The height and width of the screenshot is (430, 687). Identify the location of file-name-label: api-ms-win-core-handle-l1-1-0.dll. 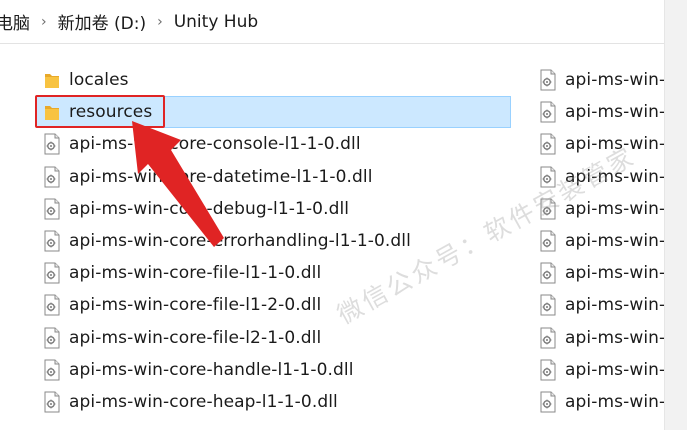
(211, 369).